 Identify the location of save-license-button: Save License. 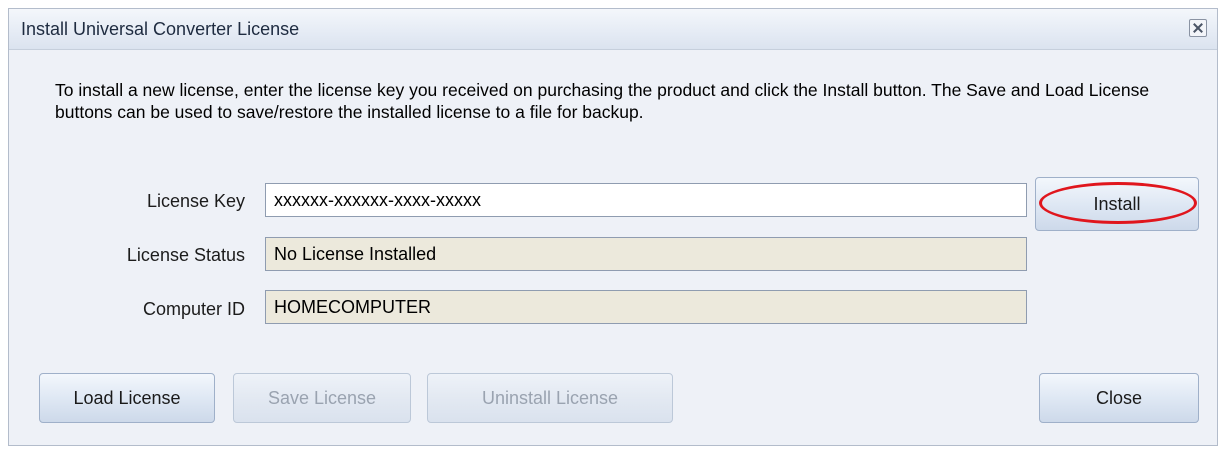
(322, 398).